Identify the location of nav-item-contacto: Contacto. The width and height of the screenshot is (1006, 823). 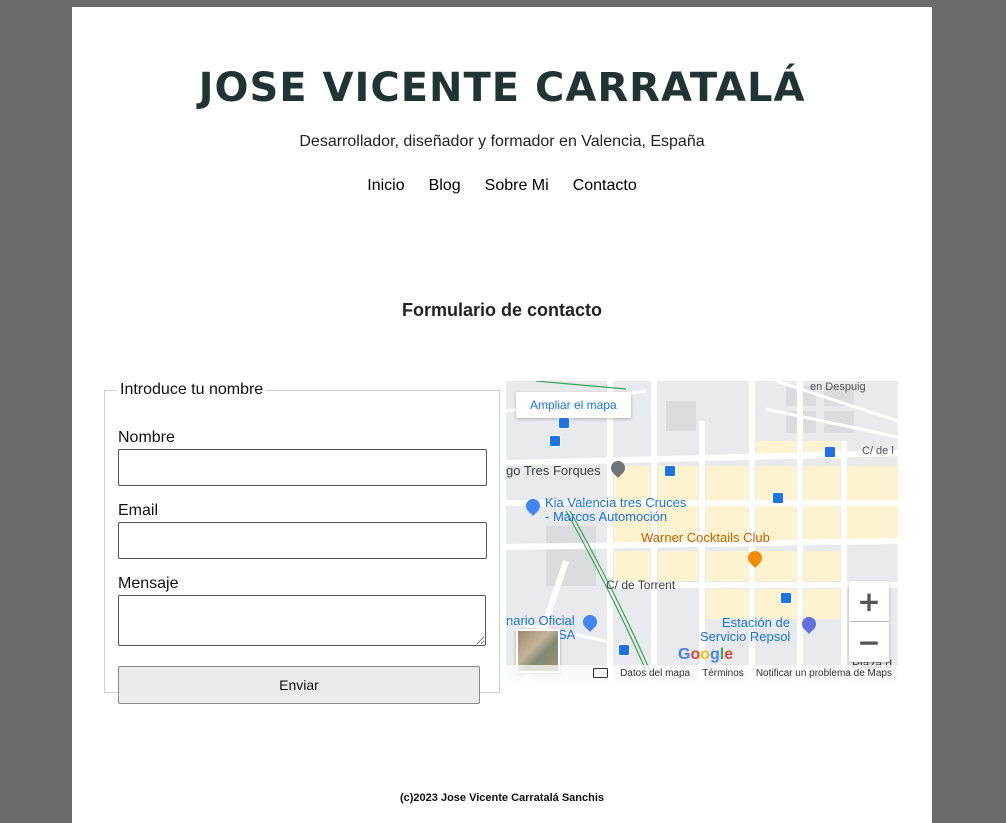
(605, 186).